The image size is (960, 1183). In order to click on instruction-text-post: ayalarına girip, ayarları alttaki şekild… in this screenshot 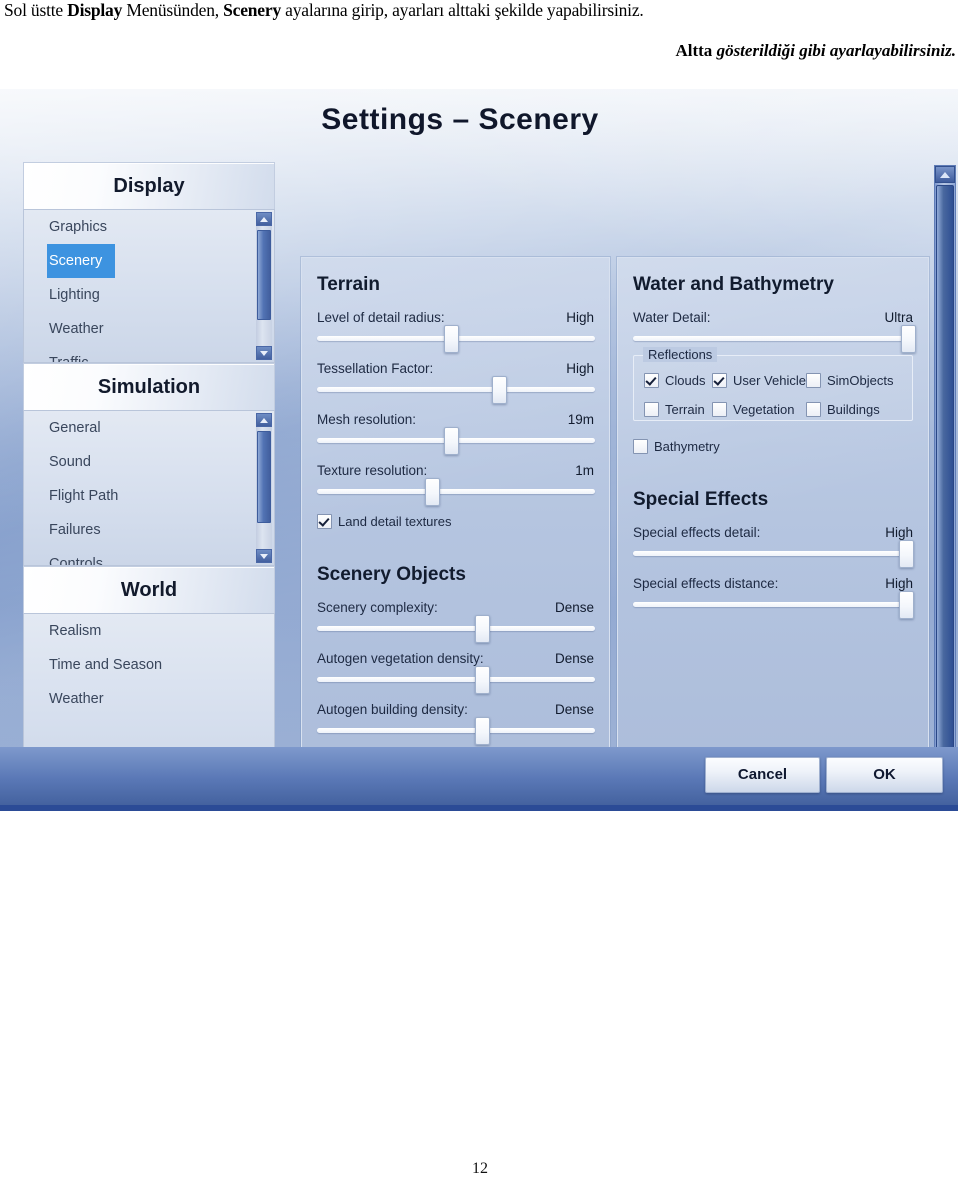, I will do `click(462, 10)`.